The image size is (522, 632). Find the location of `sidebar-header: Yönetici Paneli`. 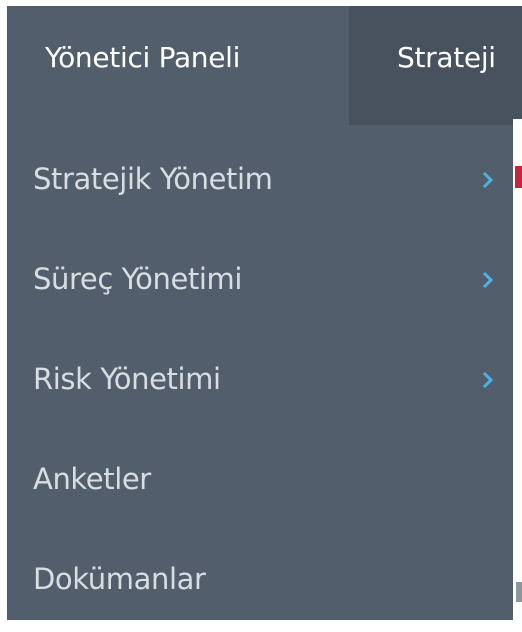

sidebar-header: Yönetici Paneli is located at coordinates (178, 65).